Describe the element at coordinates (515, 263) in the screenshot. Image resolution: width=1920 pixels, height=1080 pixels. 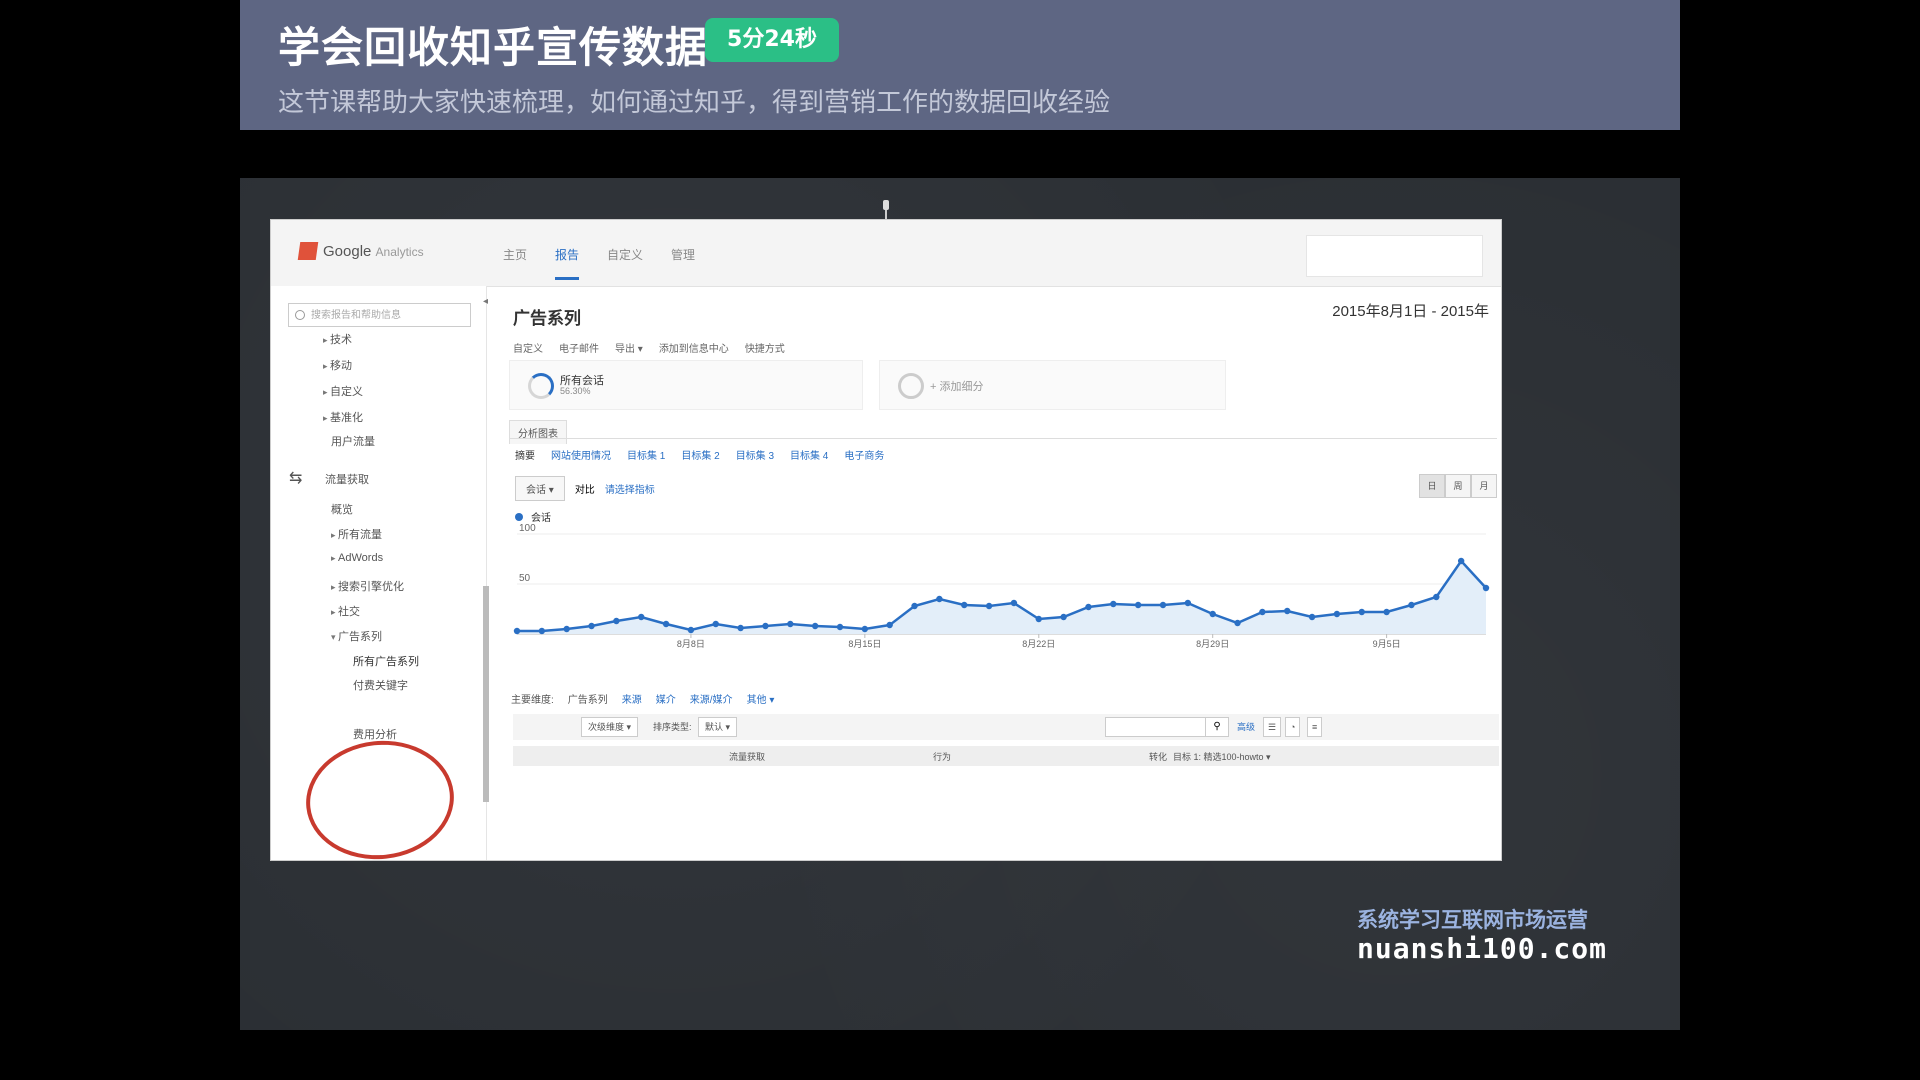
I see `nav-home: 主页` at that location.